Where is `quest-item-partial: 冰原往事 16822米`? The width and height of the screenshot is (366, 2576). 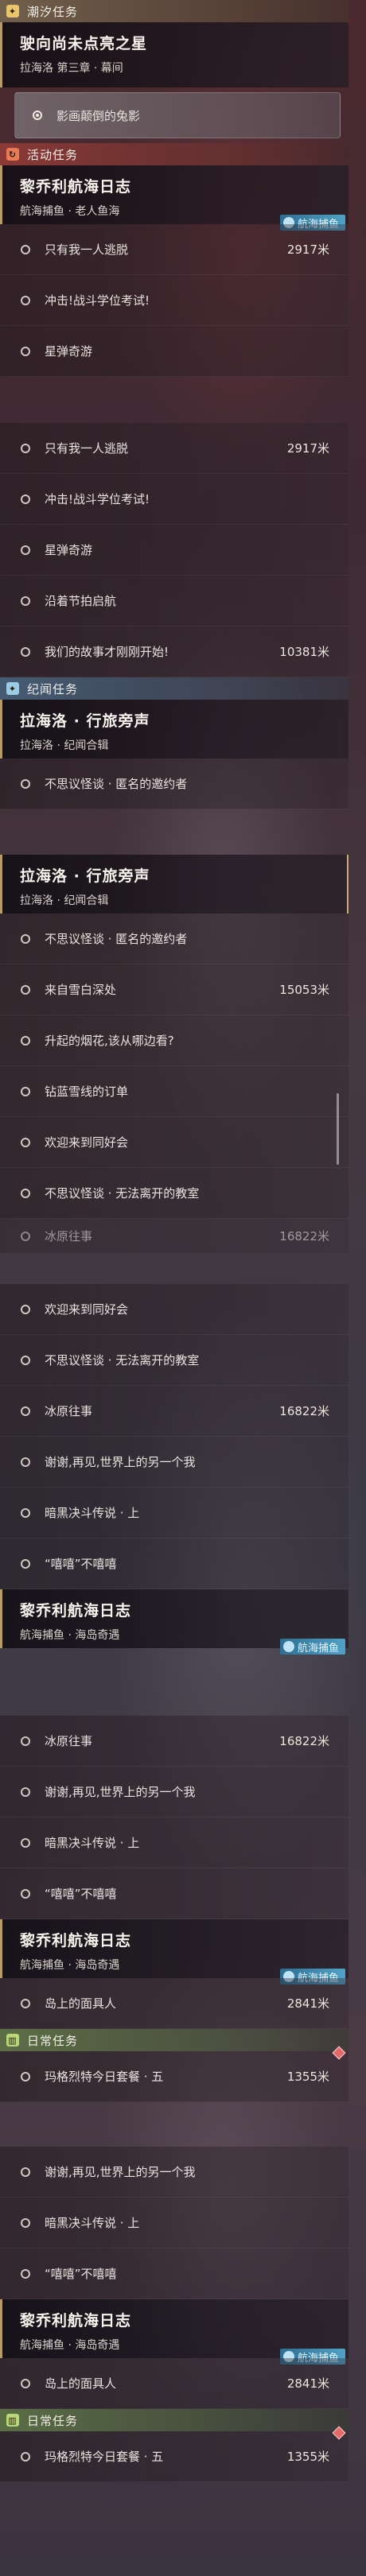 quest-item-partial: 冰原往事 16822米 is located at coordinates (174, 1237).